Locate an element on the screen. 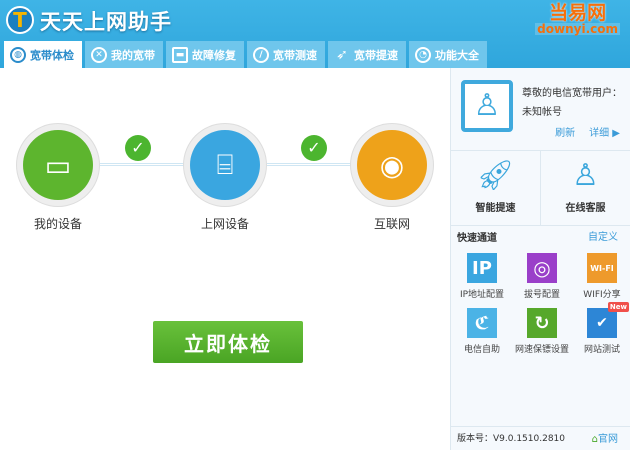 The width and height of the screenshot is (630, 450). tab-speed-test: / 宽带测速 is located at coordinates (286, 54).